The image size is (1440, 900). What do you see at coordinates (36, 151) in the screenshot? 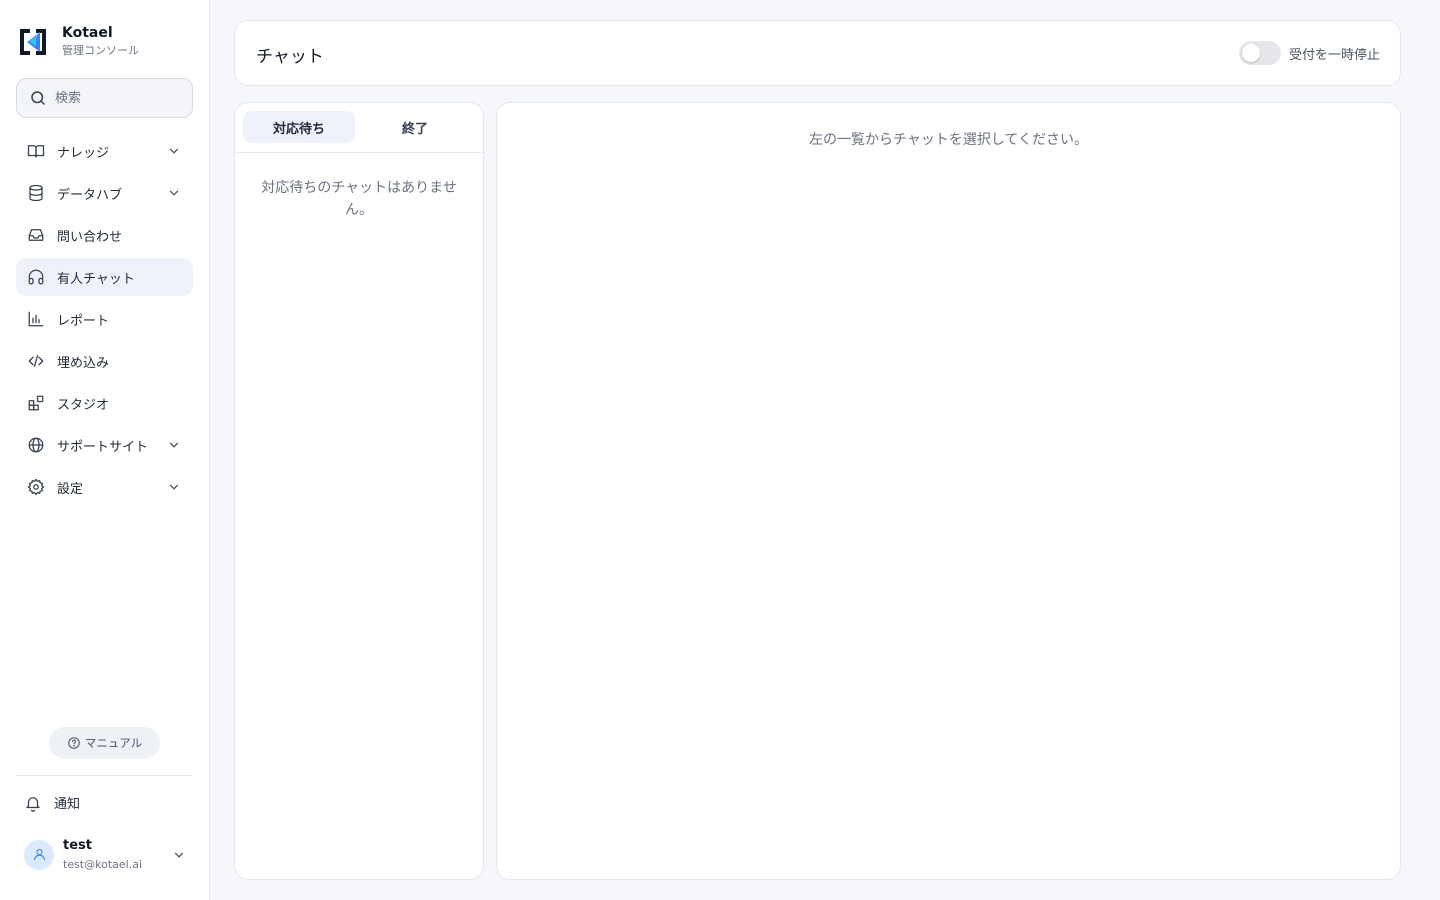
I see `book-icon` at bounding box center [36, 151].